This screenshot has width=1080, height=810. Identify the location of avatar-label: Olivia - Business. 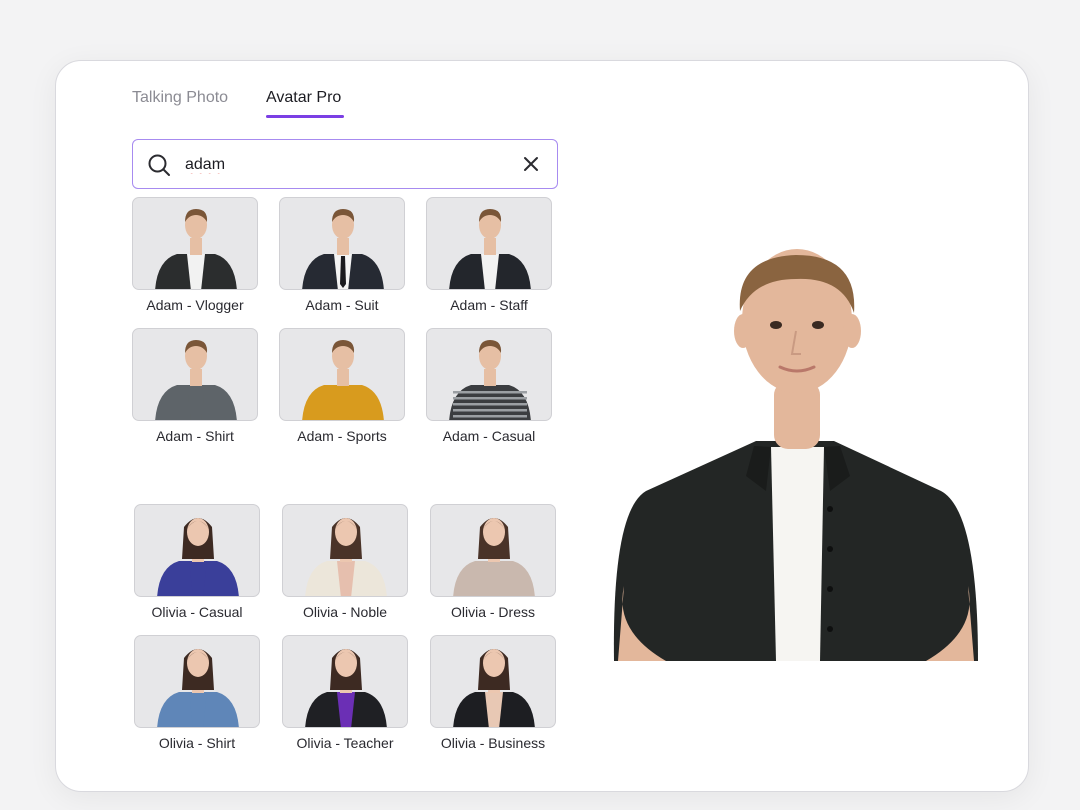
(493, 743).